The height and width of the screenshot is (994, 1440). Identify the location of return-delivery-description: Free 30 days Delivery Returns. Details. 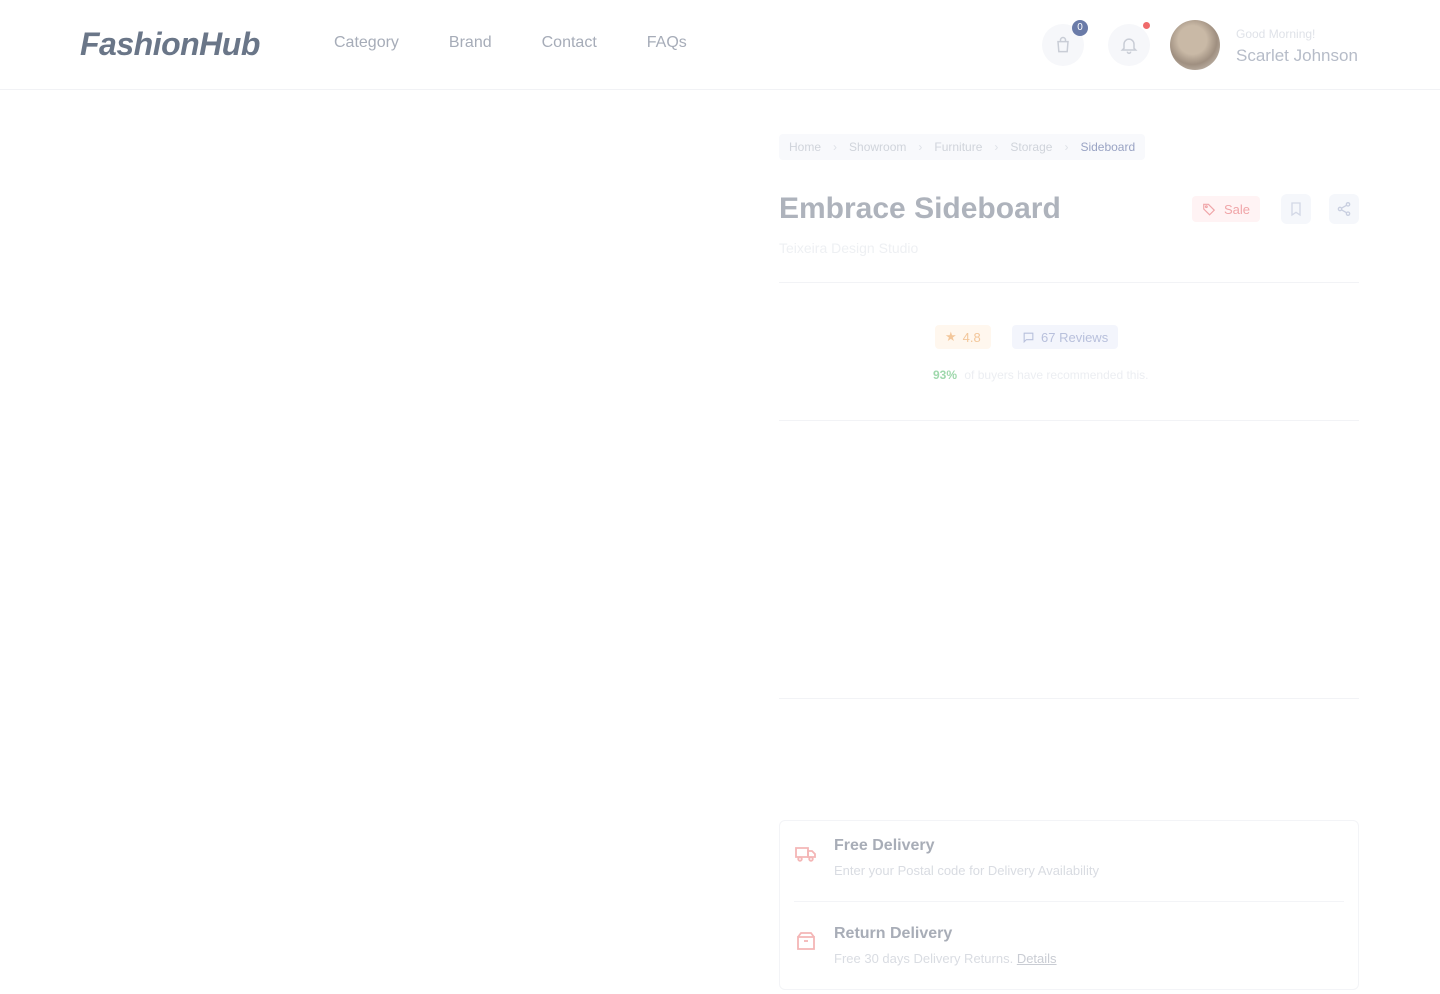
(945, 958).